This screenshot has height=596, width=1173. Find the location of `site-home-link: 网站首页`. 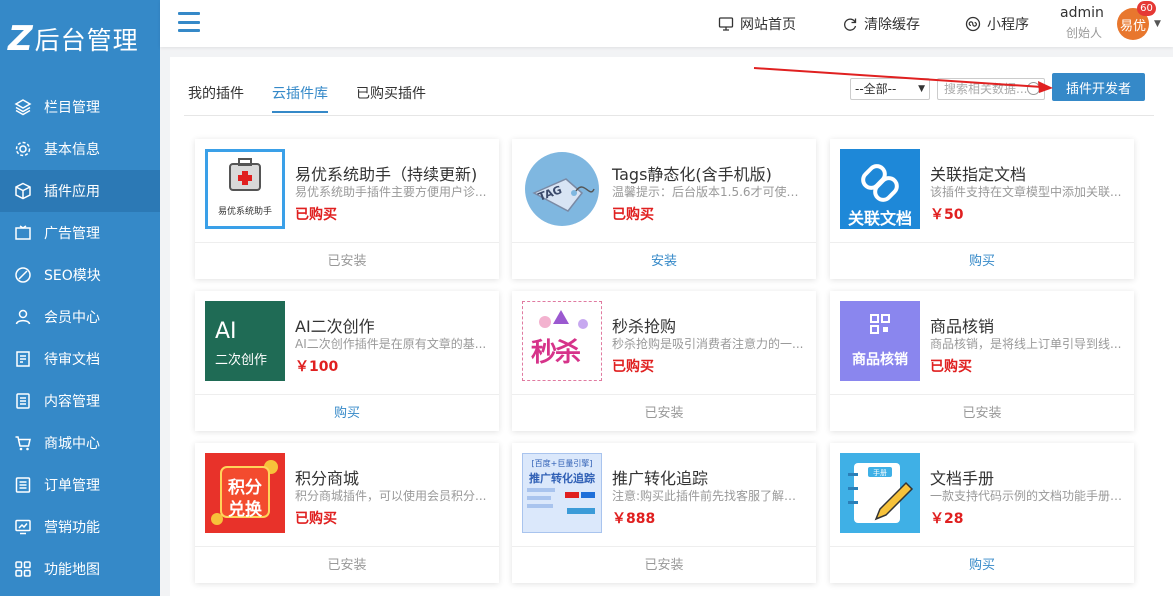

site-home-link: 网站首页 is located at coordinates (757, 24).